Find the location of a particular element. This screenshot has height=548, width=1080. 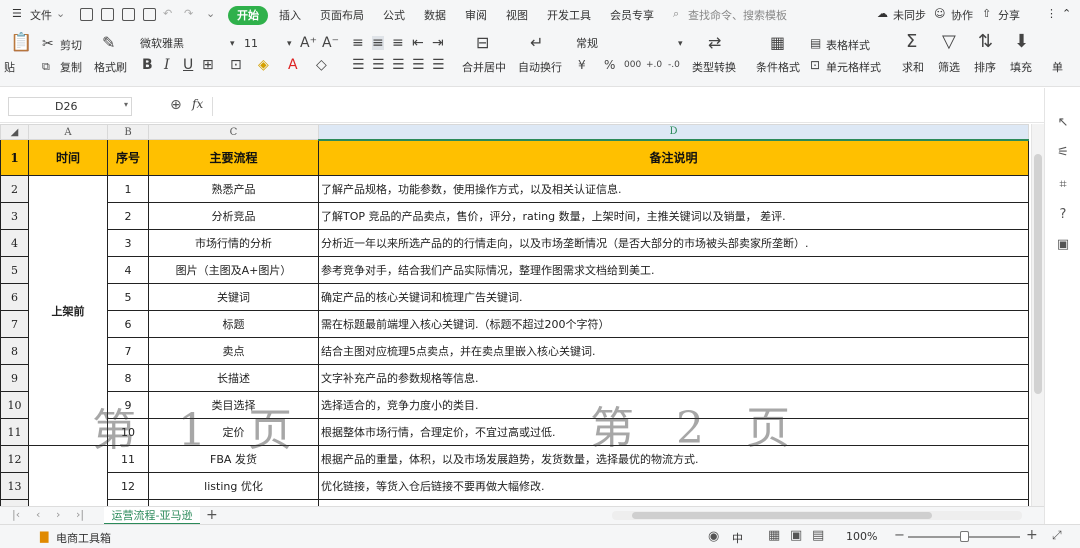

vertical-scrollbar is located at coordinates (1037, 315).